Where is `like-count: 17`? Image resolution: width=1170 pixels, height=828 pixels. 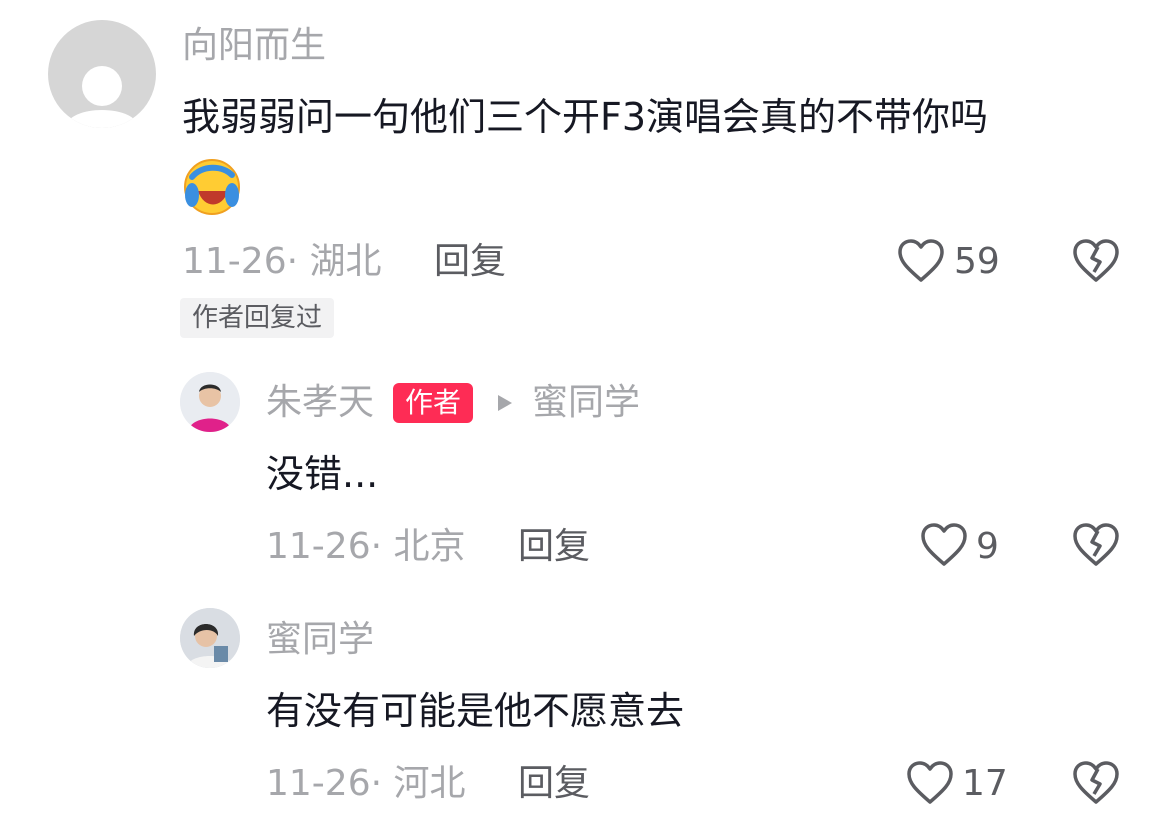 like-count: 17 is located at coordinates (985, 783).